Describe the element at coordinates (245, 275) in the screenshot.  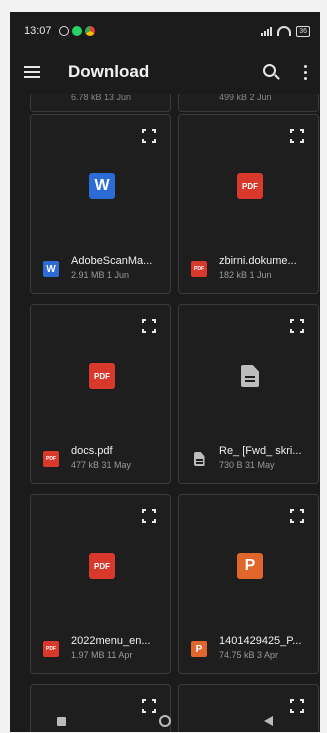
I see `file-meta: 182 kB 1 Jun` at that location.